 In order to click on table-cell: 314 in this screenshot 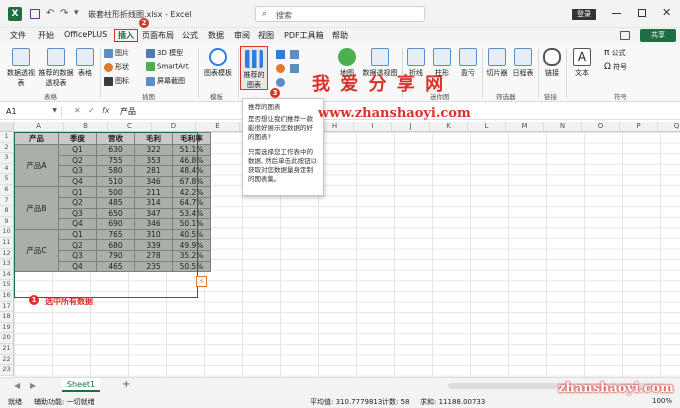, I will do `click(153, 202)`.